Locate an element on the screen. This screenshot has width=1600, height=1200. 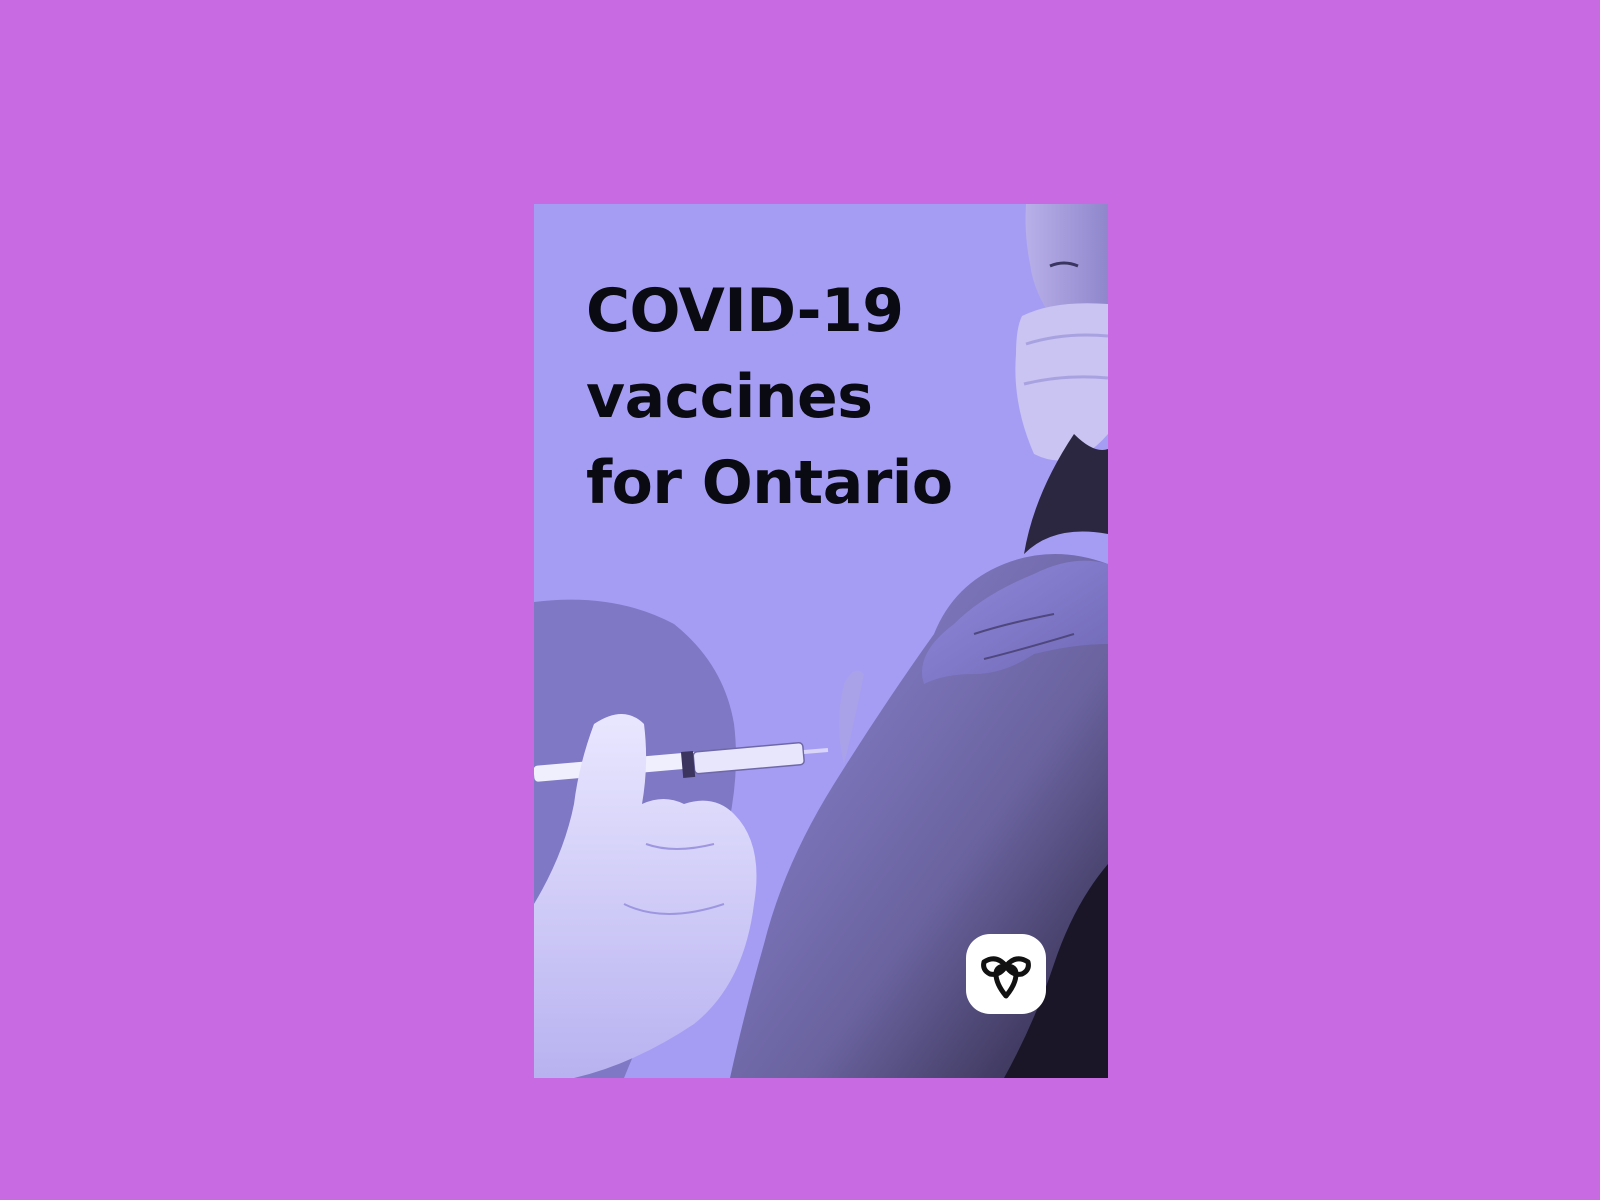
poster-title: COVID-19 vaccines for Ontario is located at coordinates (769, 397).